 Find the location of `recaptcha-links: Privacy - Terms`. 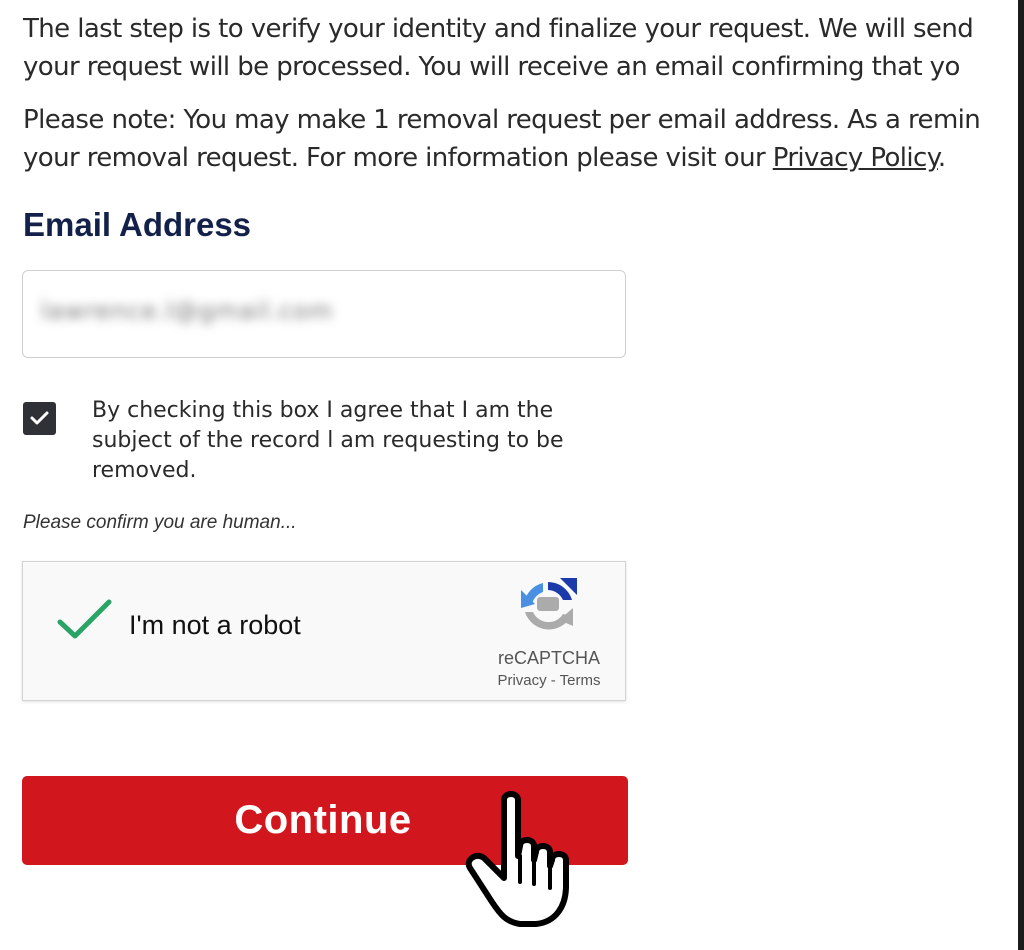

recaptcha-links: Privacy - Terms is located at coordinates (549, 680).